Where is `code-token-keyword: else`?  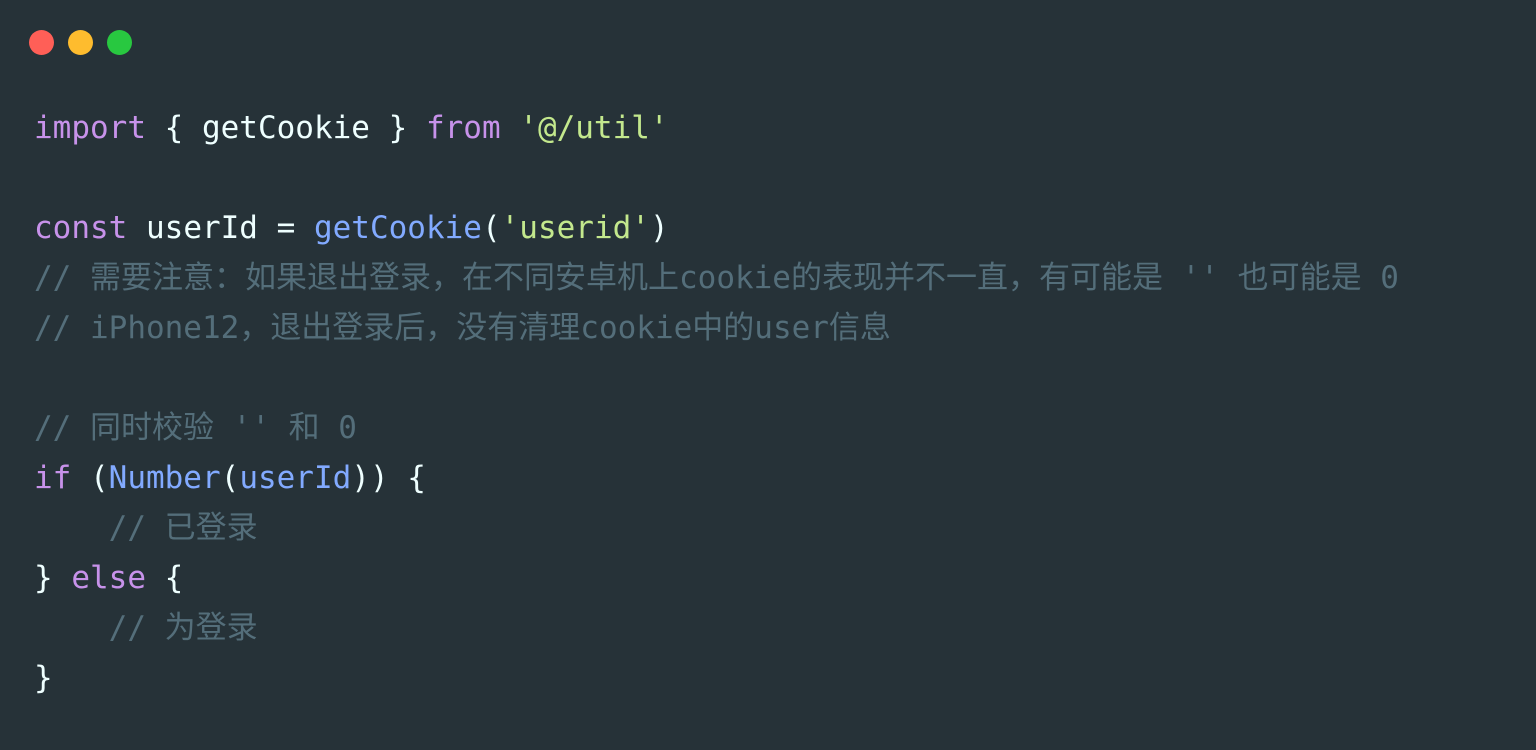
code-token-keyword: else is located at coordinates (108, 578).